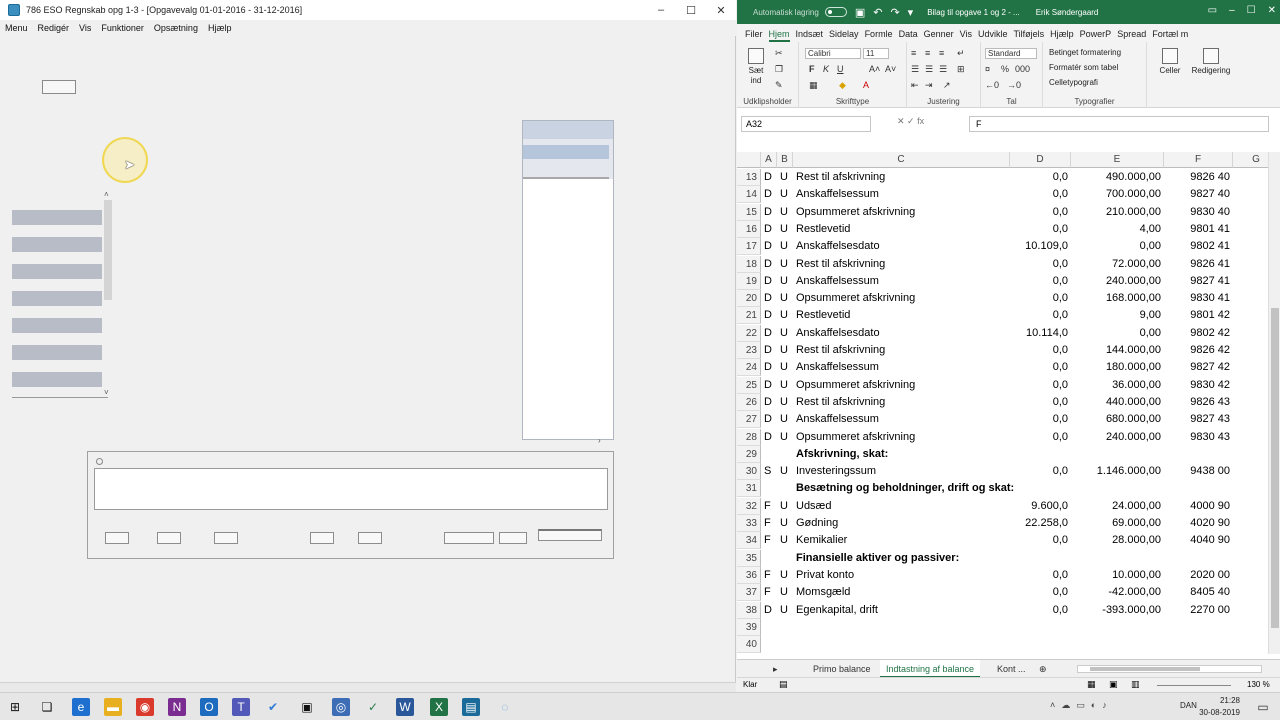  What do you see at coordinates (1198, 471) in the screenshot?
I see `cell-f: 9438 00` at bounding box center [1198, 471].